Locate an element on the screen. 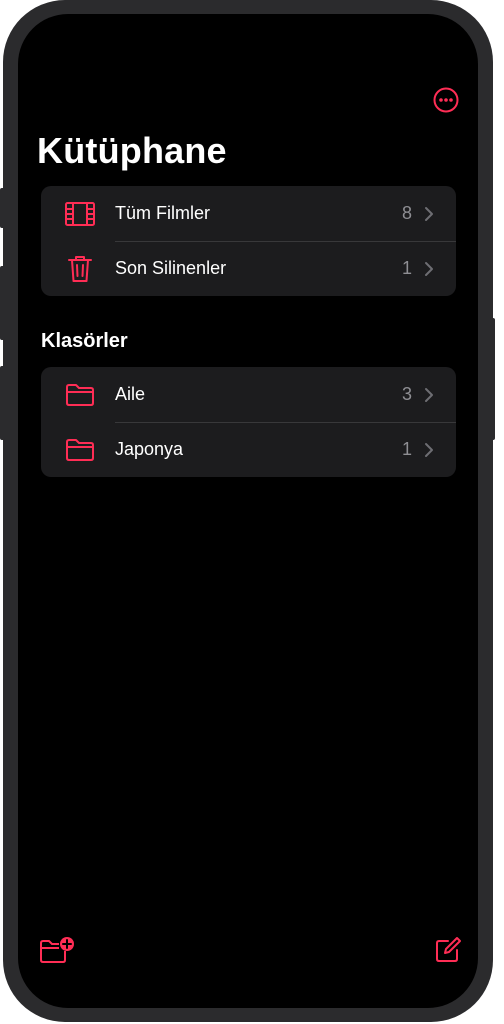  library-row-all-movies: Tüm Filmler 8 is located at coordinates (248, 213).